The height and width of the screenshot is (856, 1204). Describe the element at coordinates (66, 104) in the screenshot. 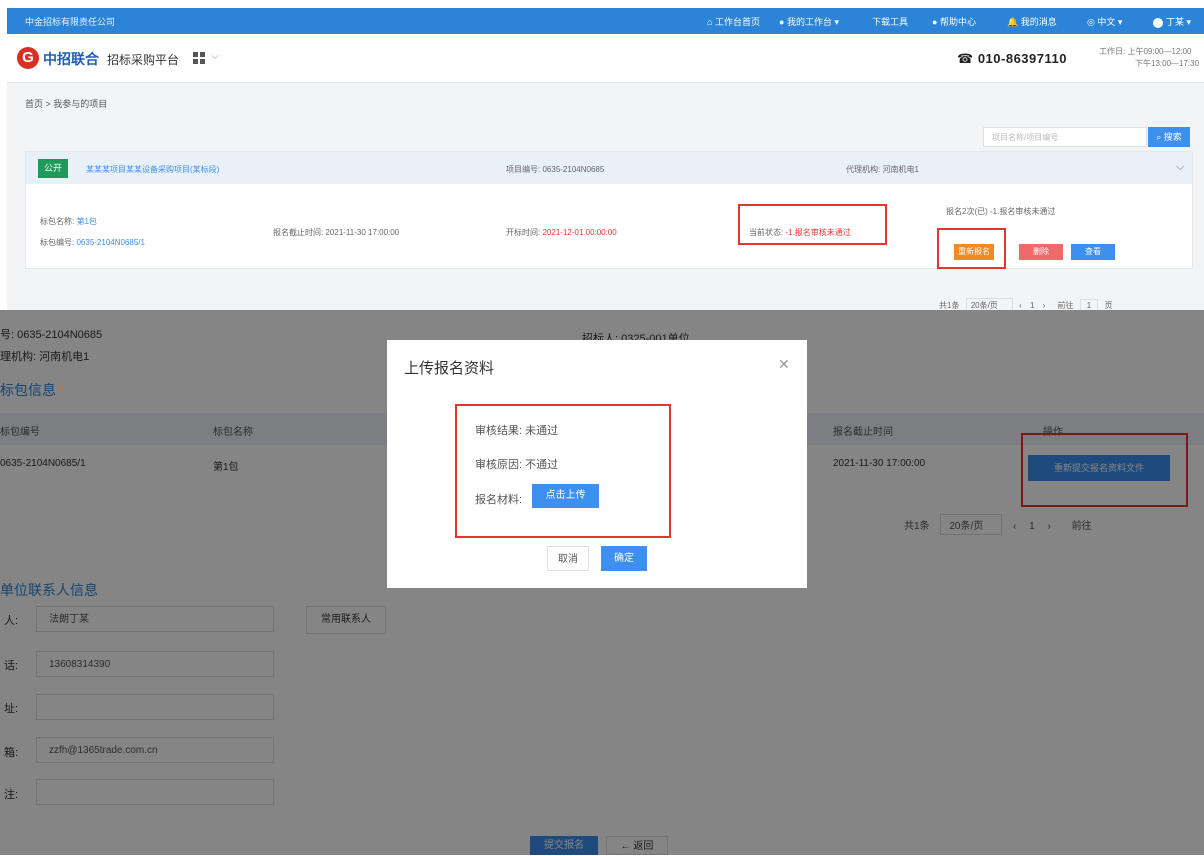

I see `breadcrumb: 首页 > 我参与的项目` at that location.